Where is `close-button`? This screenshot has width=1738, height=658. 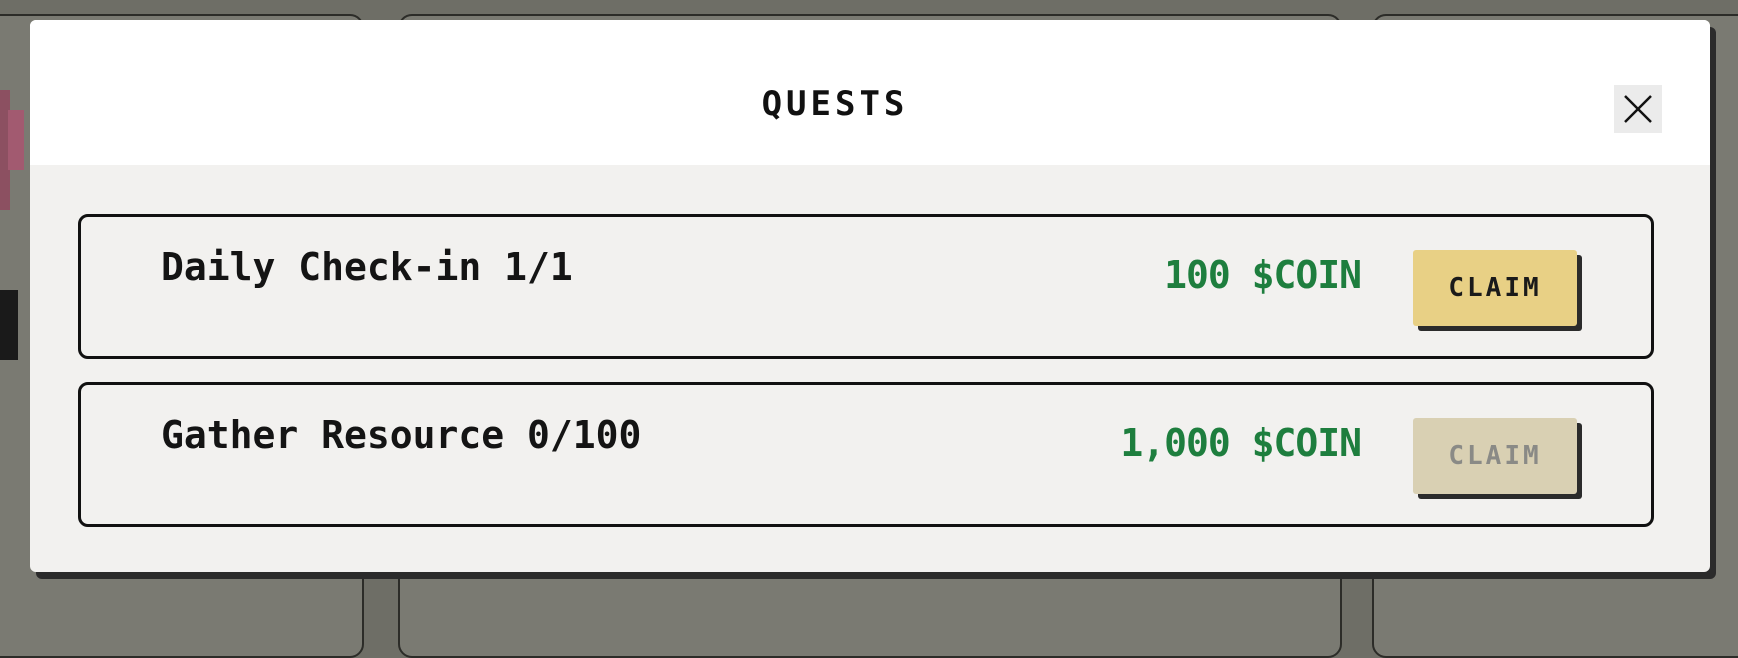 close-button is located at coordinates (1638, 109).